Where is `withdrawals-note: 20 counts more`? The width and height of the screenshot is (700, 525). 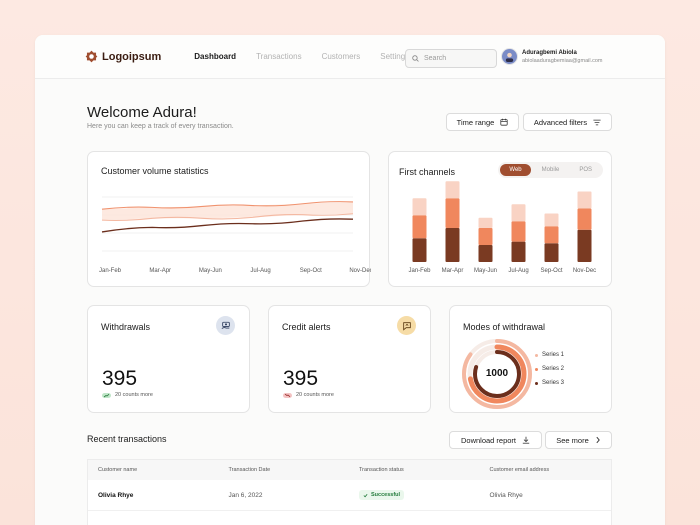
withdrawals-note: 20 counts more is located at coordinates (127, 395).